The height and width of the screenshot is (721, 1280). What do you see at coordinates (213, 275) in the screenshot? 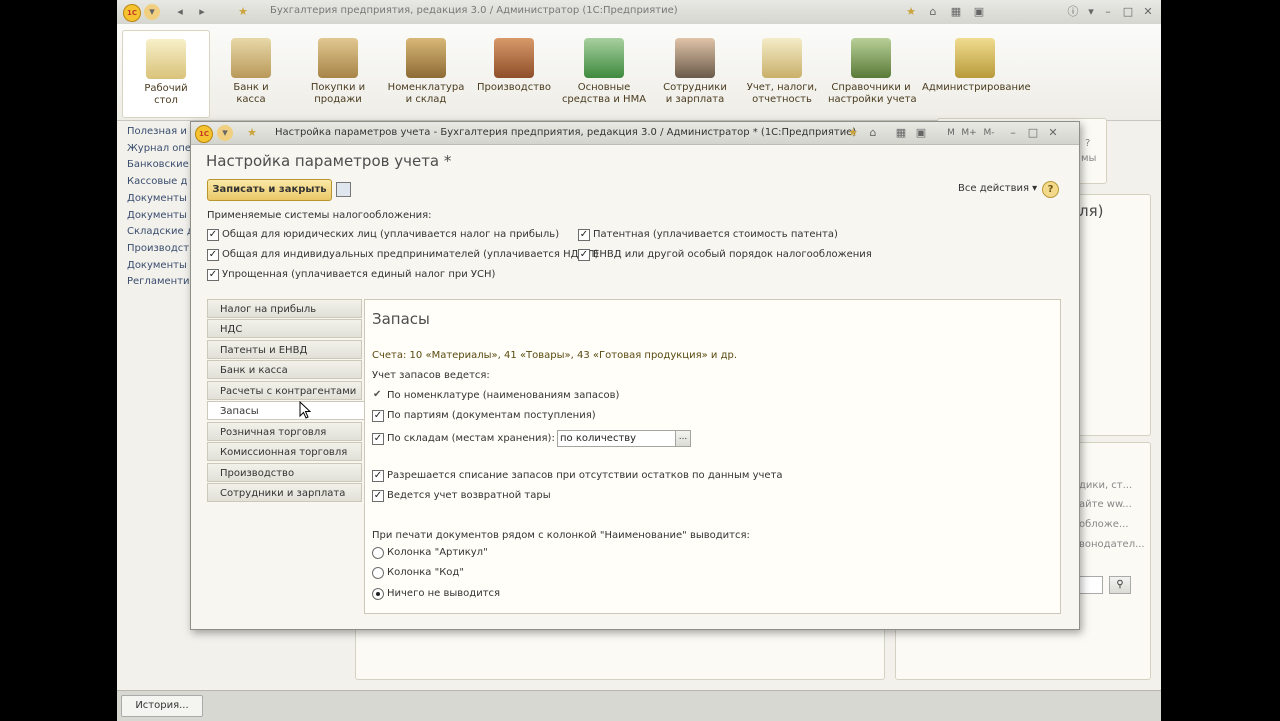
I see `tax-simplified-checkbox: ✓` at bounding box center [213, 275].